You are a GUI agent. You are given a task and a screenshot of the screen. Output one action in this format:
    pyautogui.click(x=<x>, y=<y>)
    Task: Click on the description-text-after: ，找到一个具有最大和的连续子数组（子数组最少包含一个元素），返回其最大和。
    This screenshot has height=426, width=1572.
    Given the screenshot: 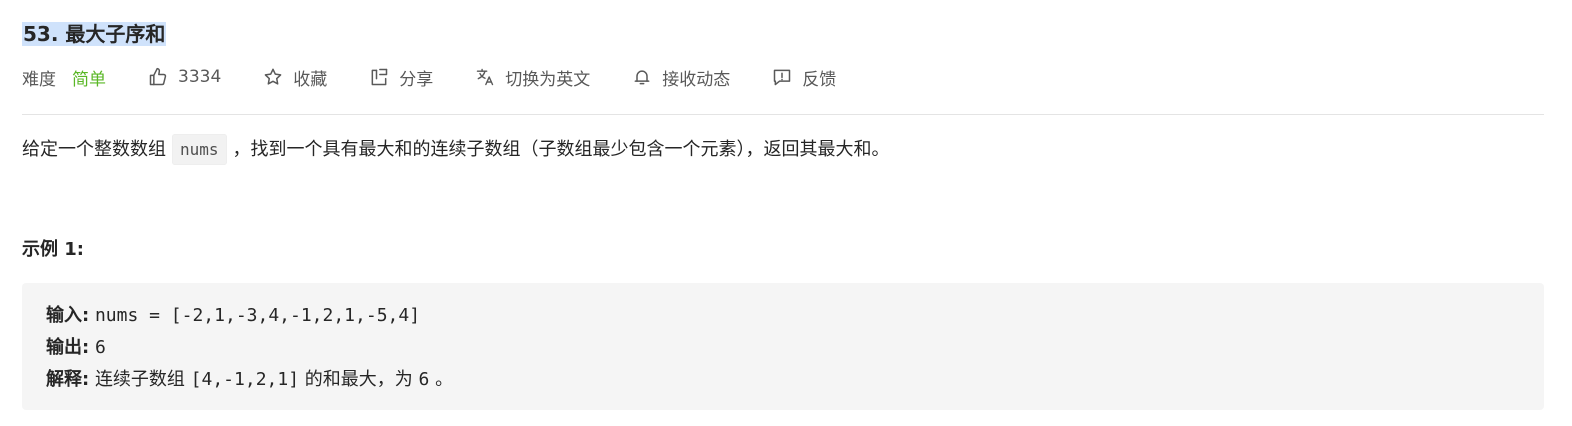 What is the action you would take?
    pyautogui.click(x=561, y=149)
    